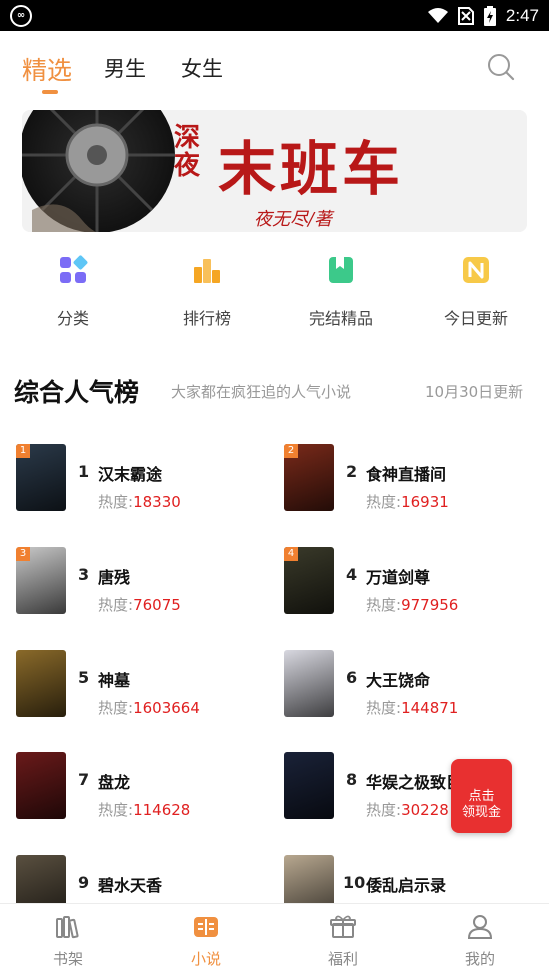 This screenshot has height=976, width=549. What do you see at coordinates (77, 392) in the screenshot?
I see `section-title: 综合人气榜` at bounding box center [77, 392].